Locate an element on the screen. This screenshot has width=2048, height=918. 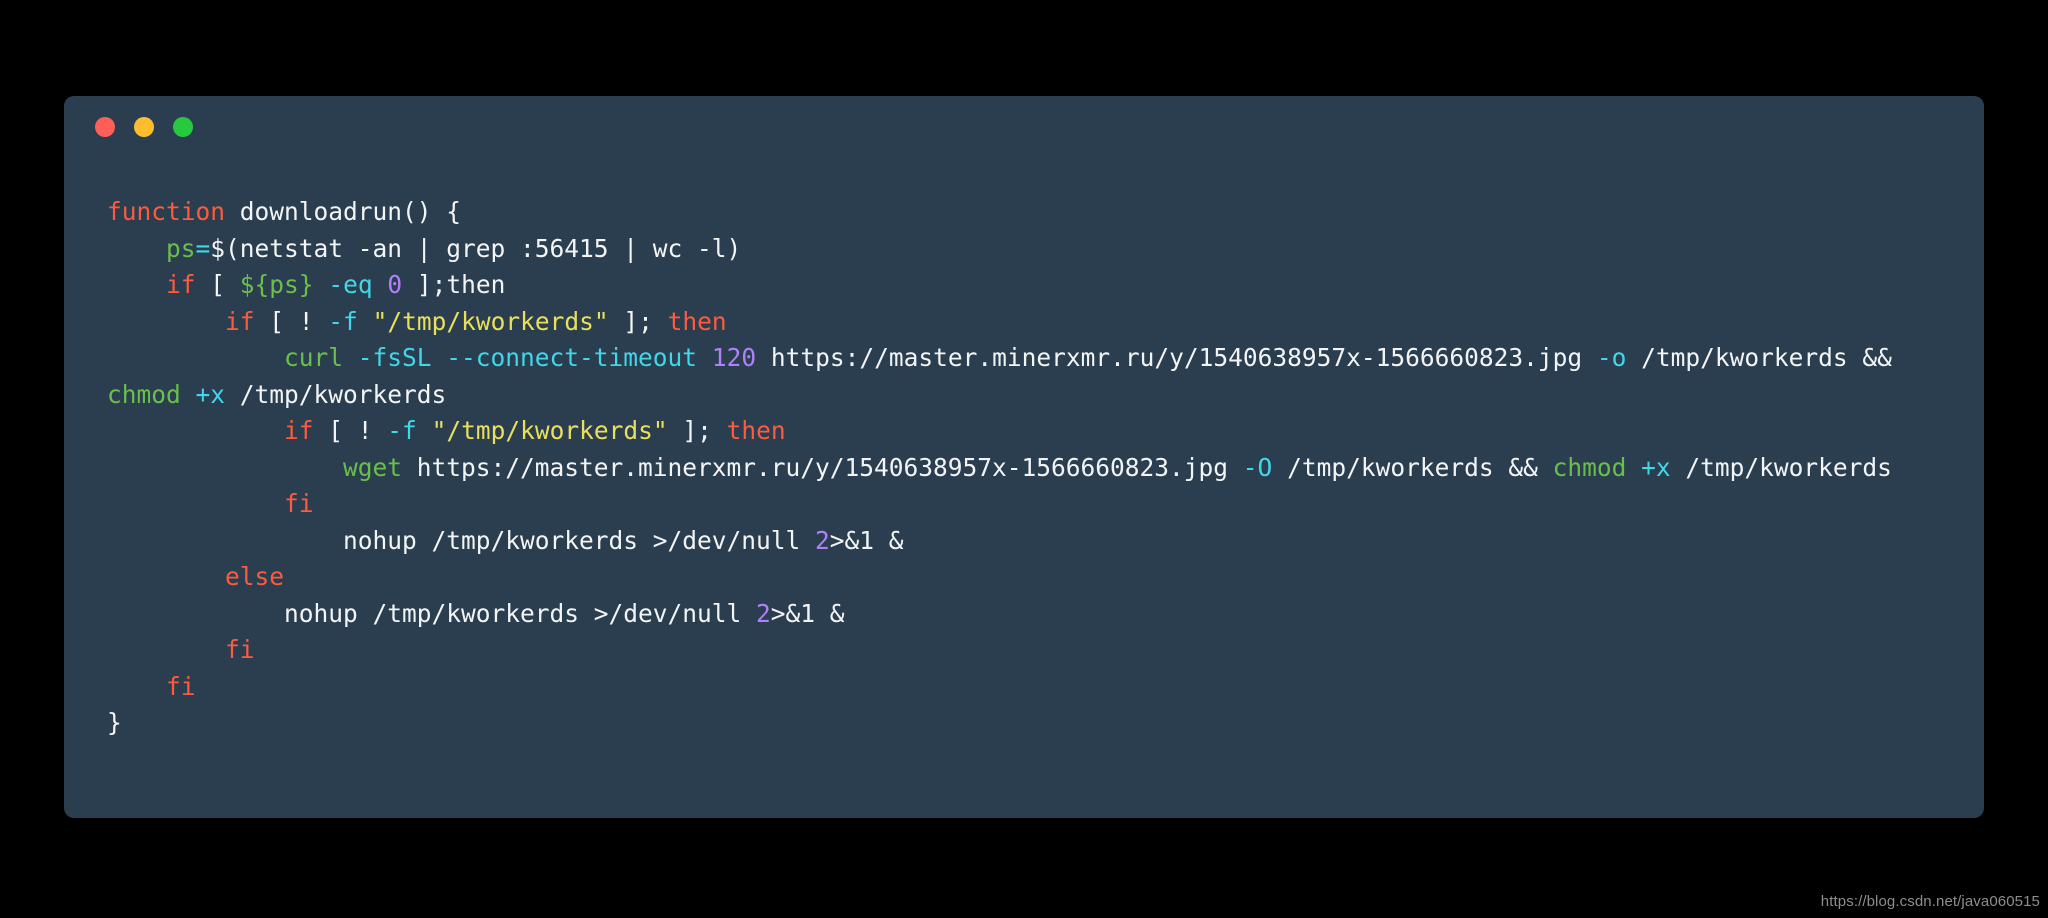
code-line: ps=$(netstat -an | grep :56415 | wc -l) is located at coordinates (1035, 249).